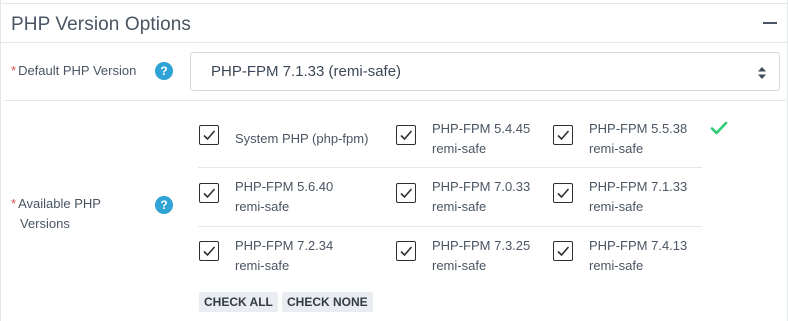  Describe the element at coordinates (59, 203) in the screenshot. I see `available-label-line1: Available PHP` at that location.